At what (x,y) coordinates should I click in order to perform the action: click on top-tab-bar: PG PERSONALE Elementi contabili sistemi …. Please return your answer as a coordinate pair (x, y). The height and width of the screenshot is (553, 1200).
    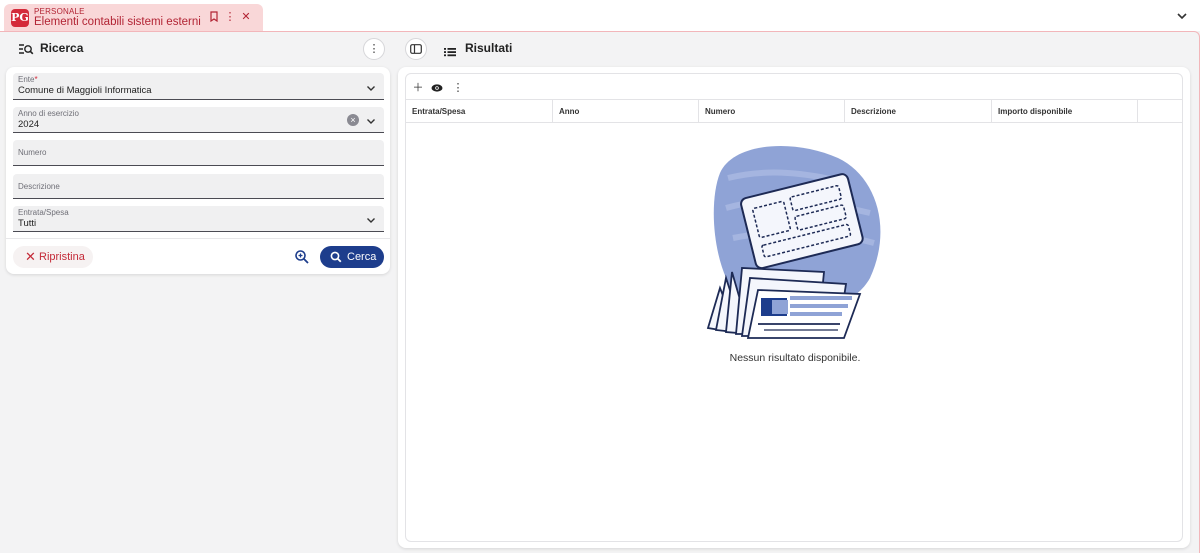
    Looking at the image, I should click on (600, 15).